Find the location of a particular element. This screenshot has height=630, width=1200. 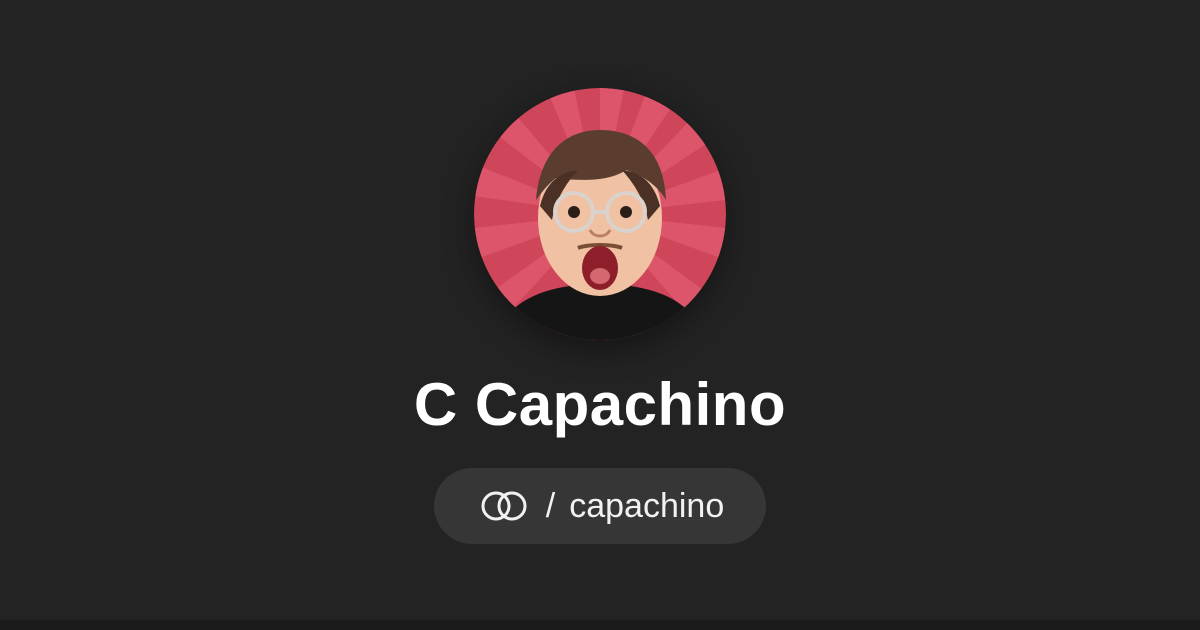

avatar is located at coordinates (600, 214).